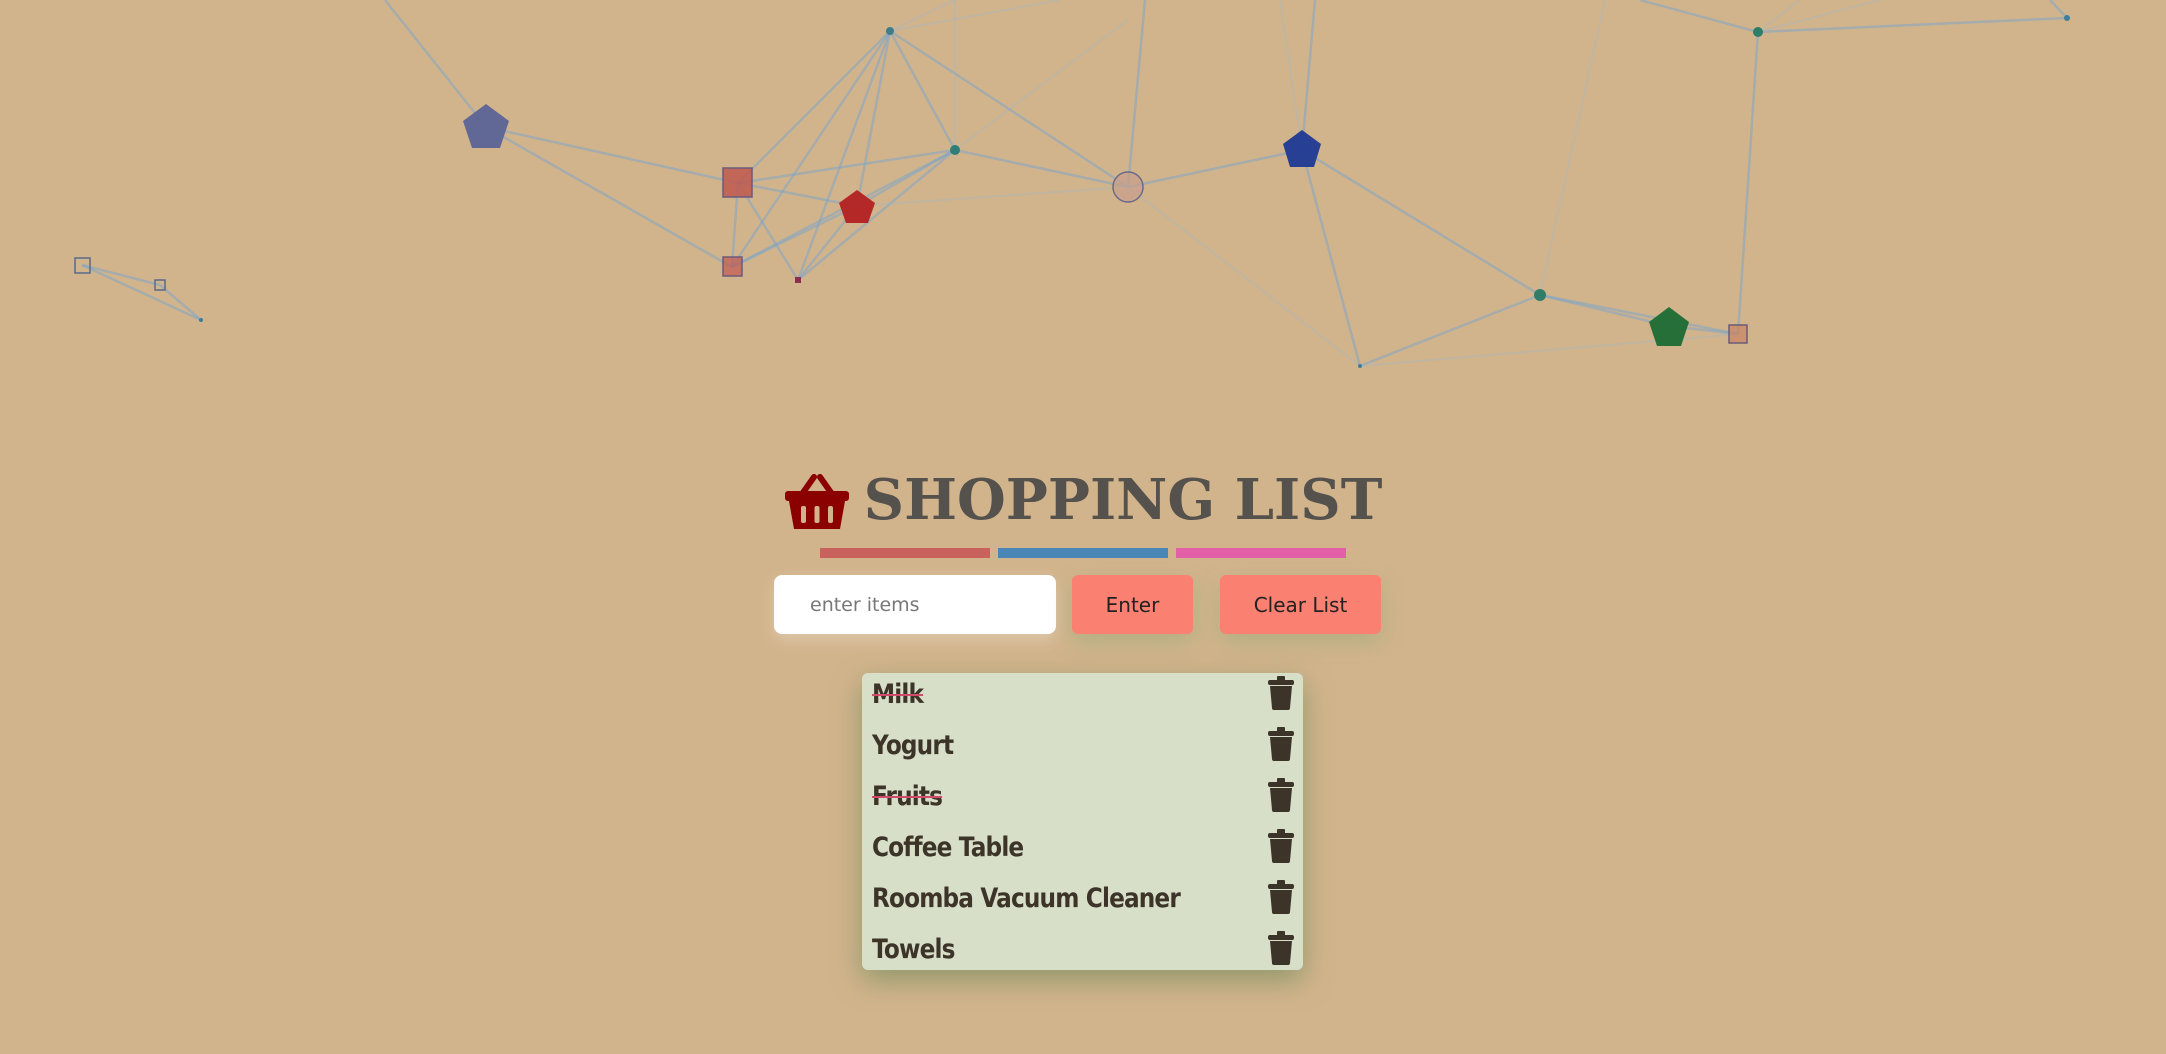 The image size is (2166, 1054). I want to click on shopping-basket-icon, so click(816, 501).